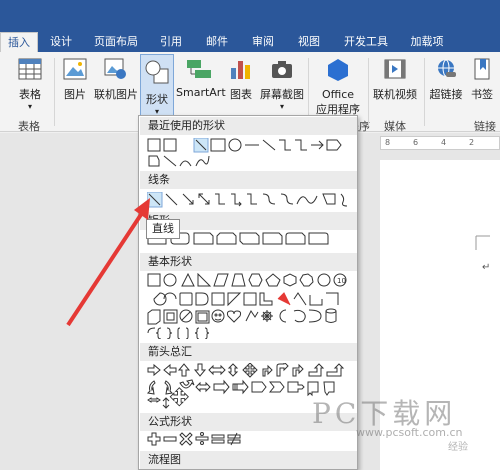 This screenshot has width=500, height=470. What do you see at coordinates (409, 432) in the screenshot?
I see `watermark-url: www.pcsoft.com.cn` at bounding box center [409, 432].